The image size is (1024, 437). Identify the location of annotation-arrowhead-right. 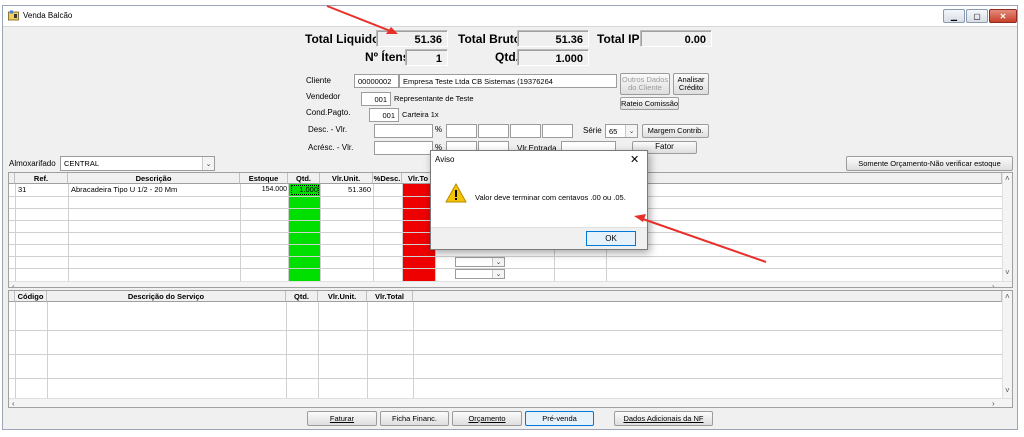
(640, 218).